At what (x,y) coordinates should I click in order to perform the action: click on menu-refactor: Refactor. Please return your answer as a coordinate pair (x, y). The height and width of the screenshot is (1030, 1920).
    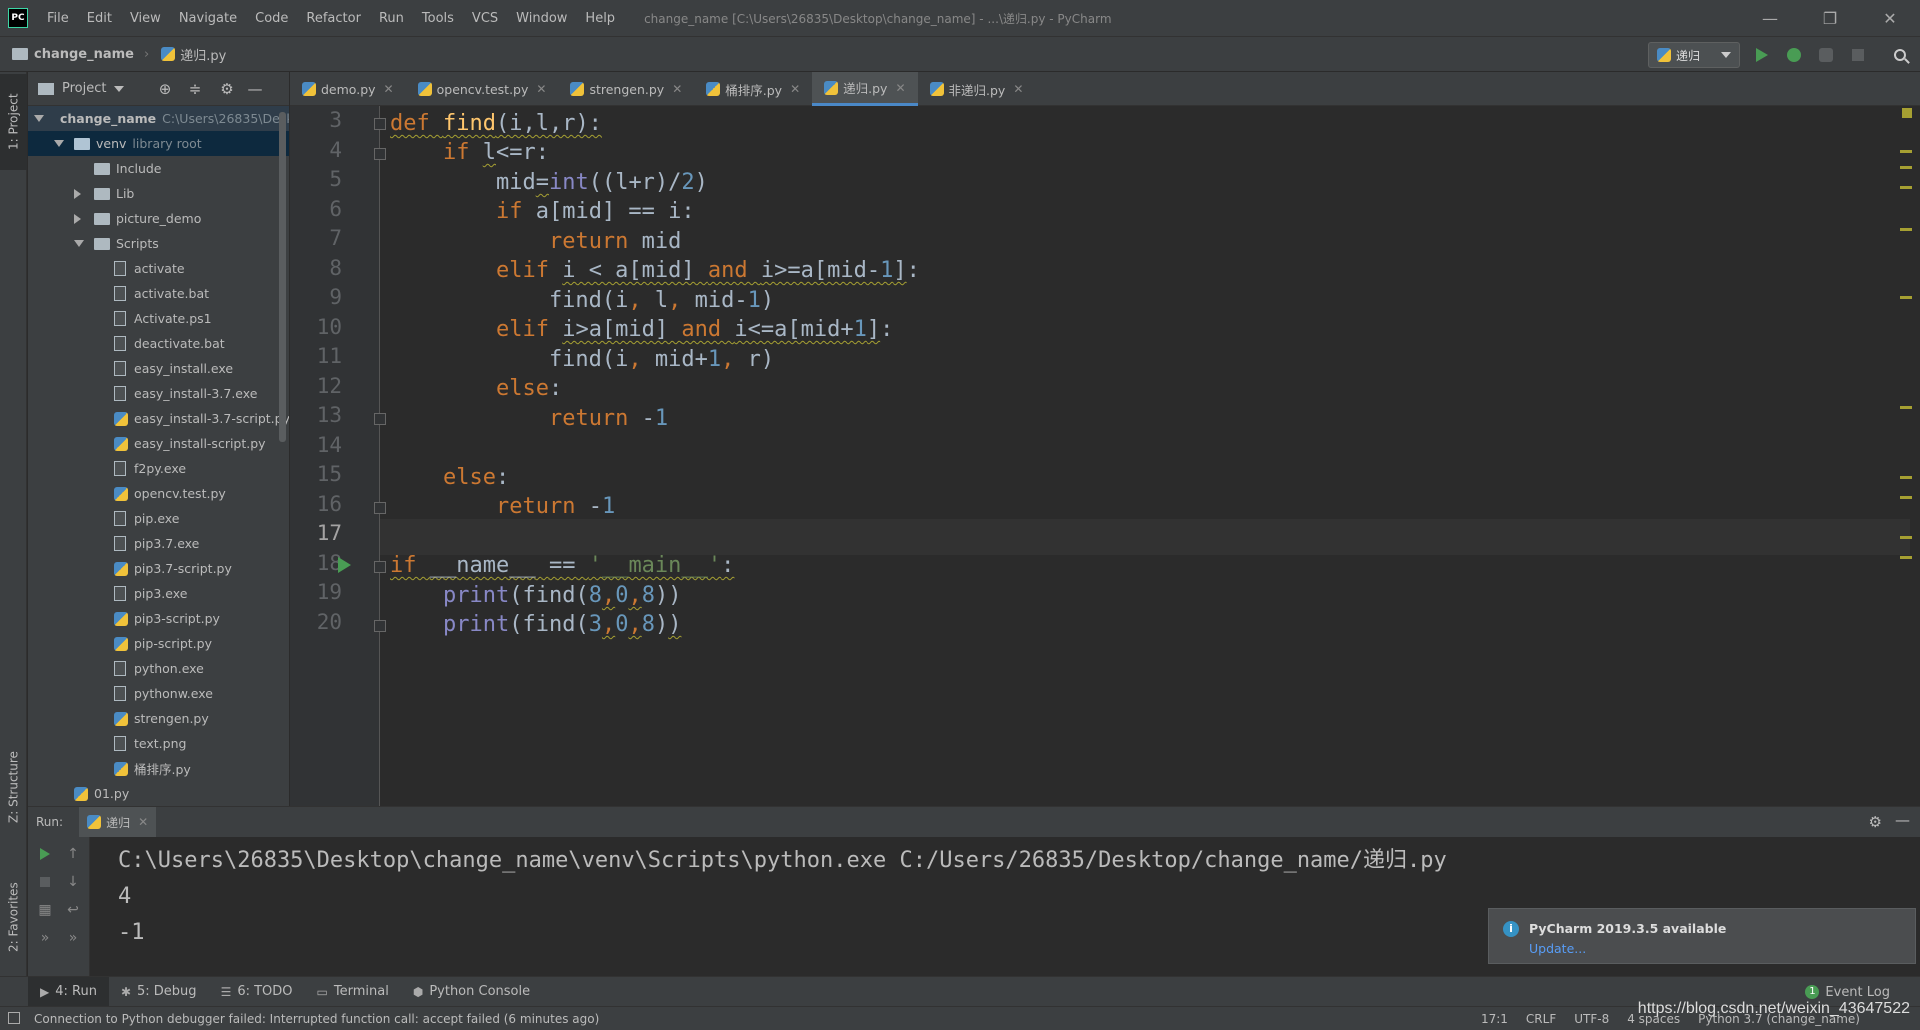
    Looking at the image, I should click on (333, 18).